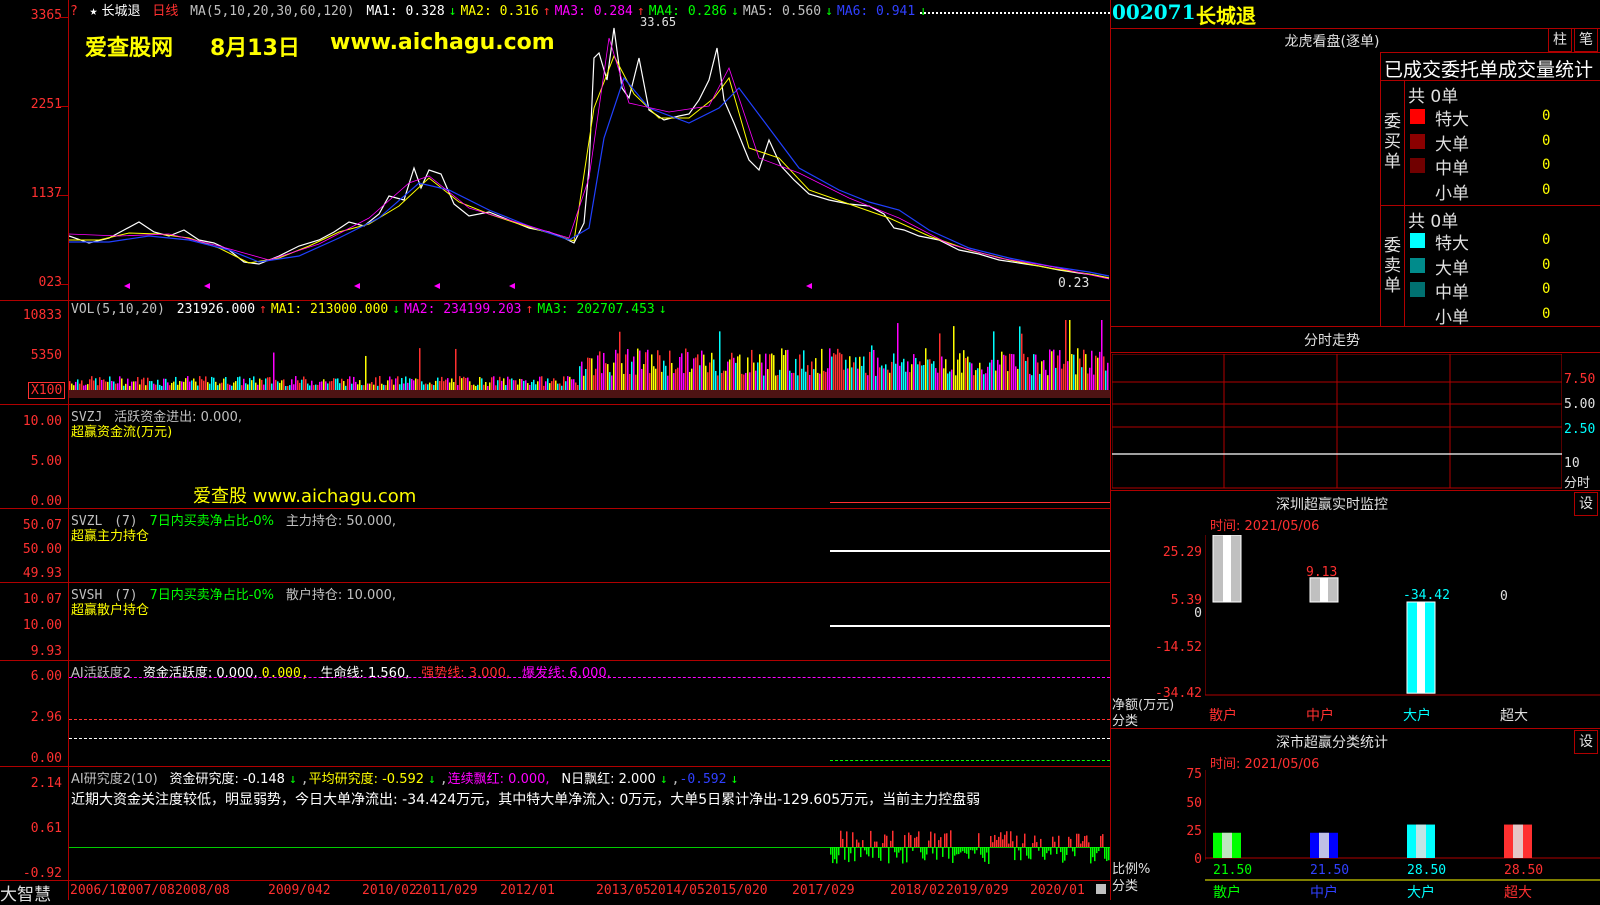 The image size is (1600, 905). Describe the element at coordinates (970, 551) in the screenshot. I see `svzl-line` at that location.